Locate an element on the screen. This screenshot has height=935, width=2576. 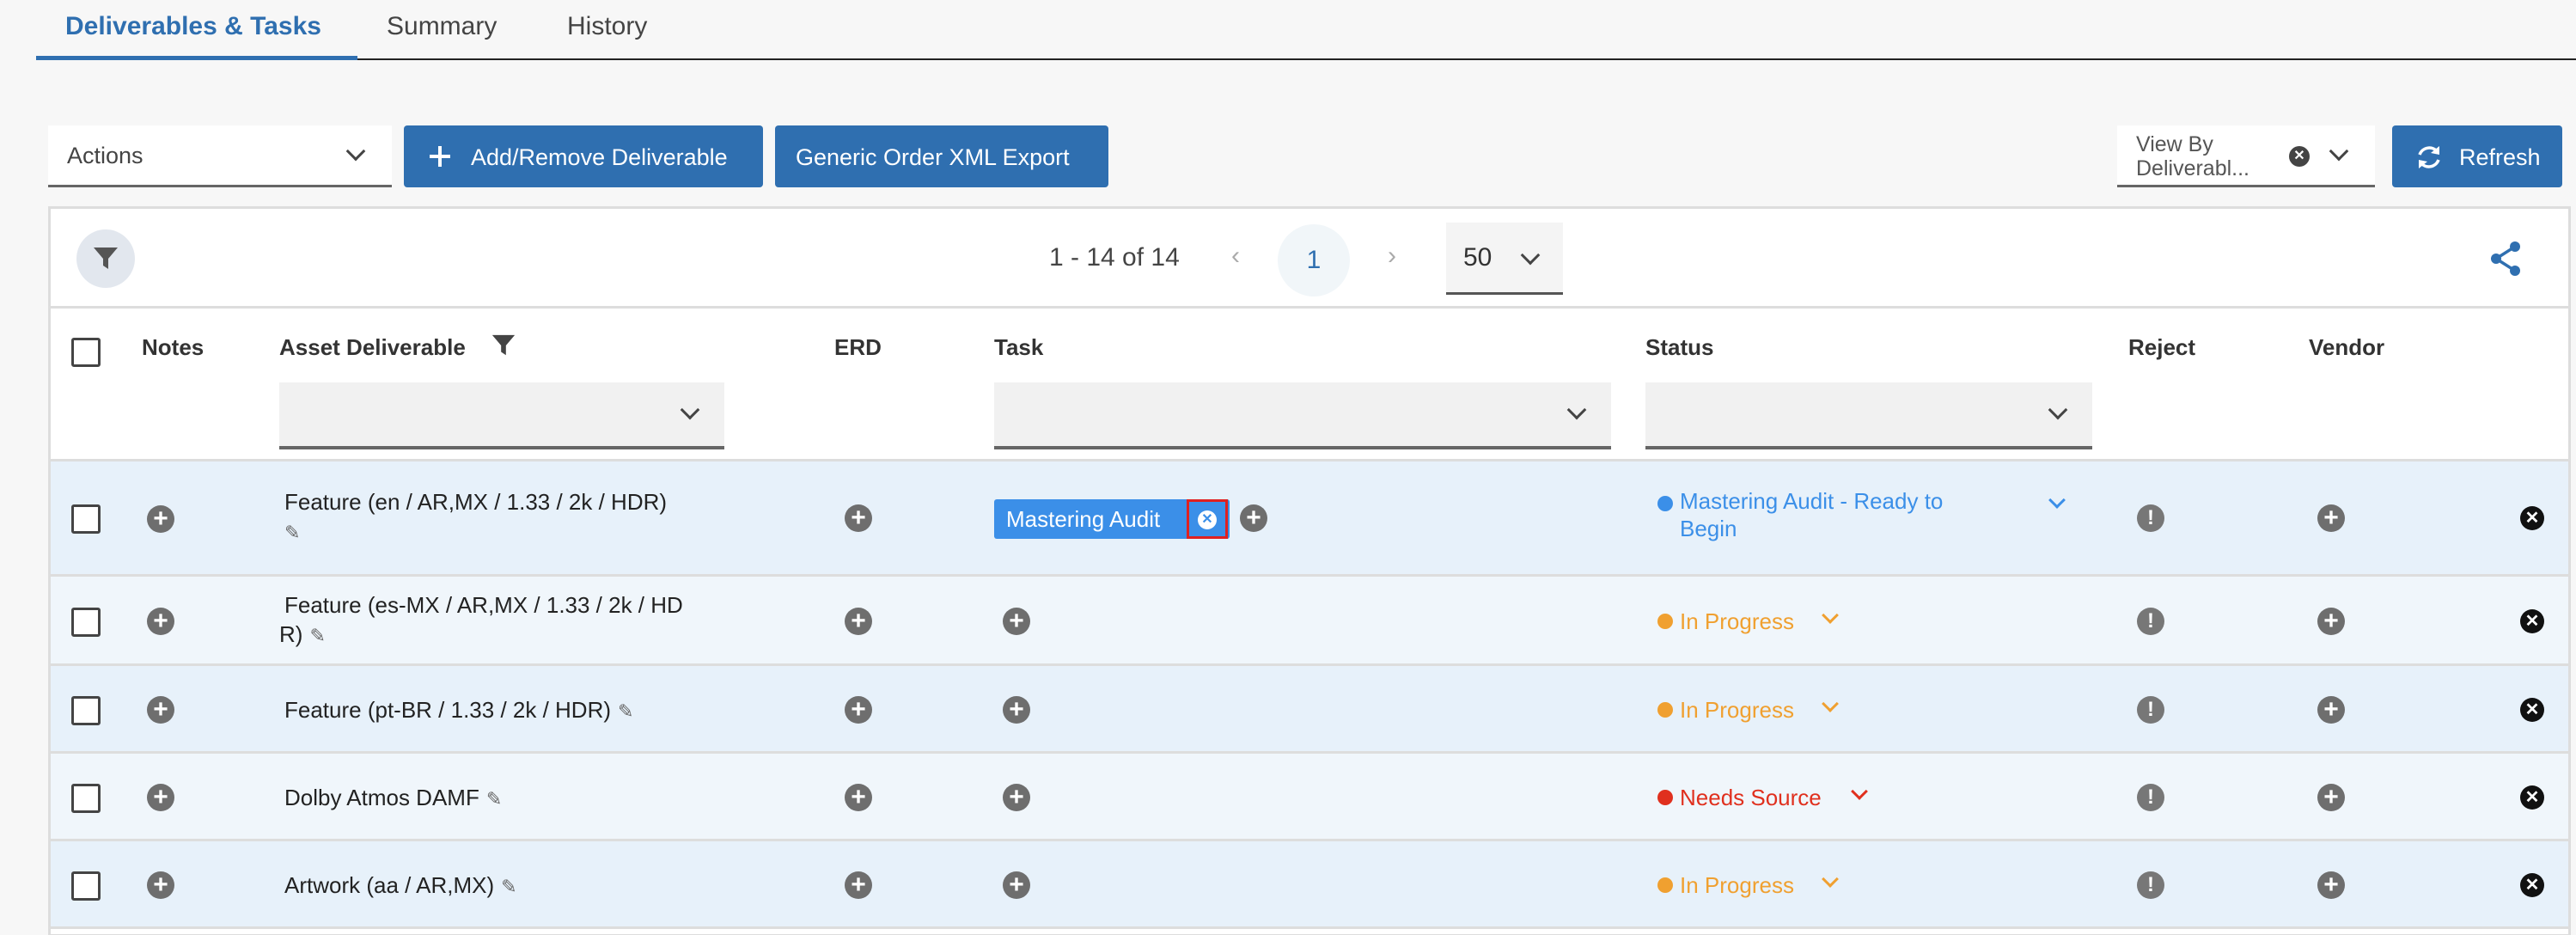
close-icon: ✕ is located at coordinates (1207, 519).